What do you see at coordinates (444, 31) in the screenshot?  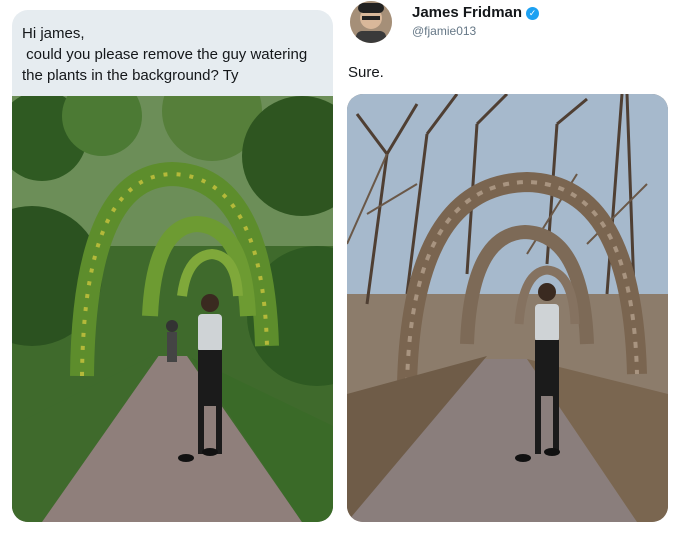 I see `user-handle: @fjamie013` at bounding box center [444, 31].